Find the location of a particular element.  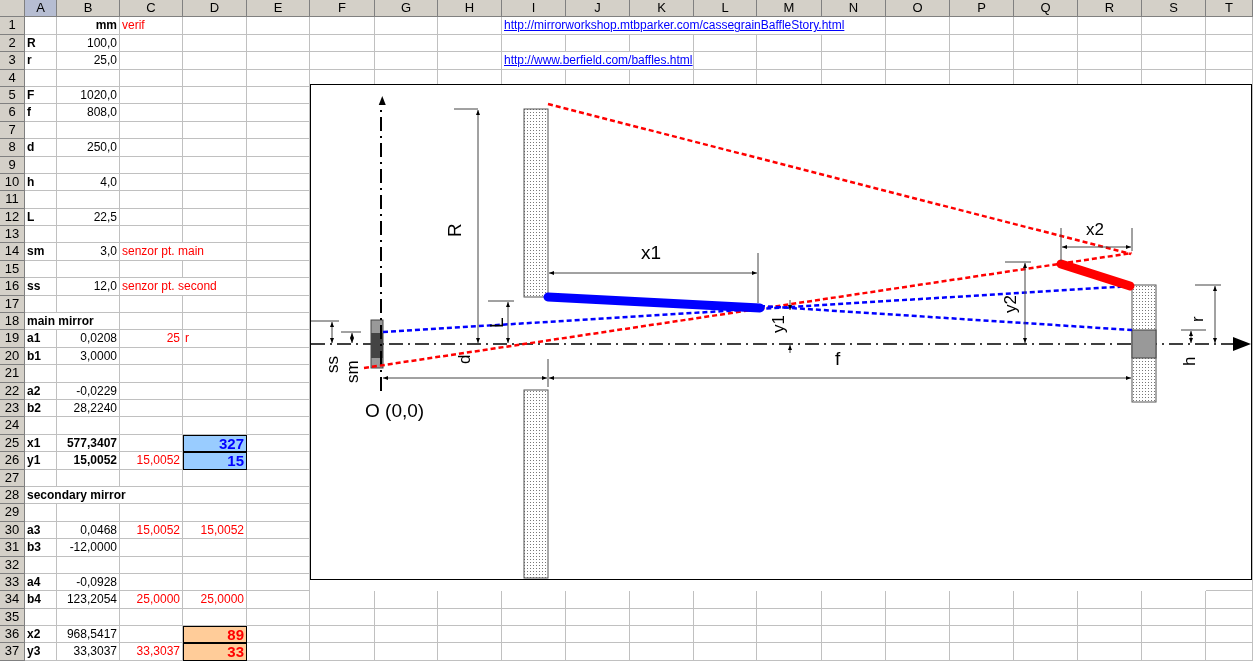

column-header: H is located at coordinates (470, 9).